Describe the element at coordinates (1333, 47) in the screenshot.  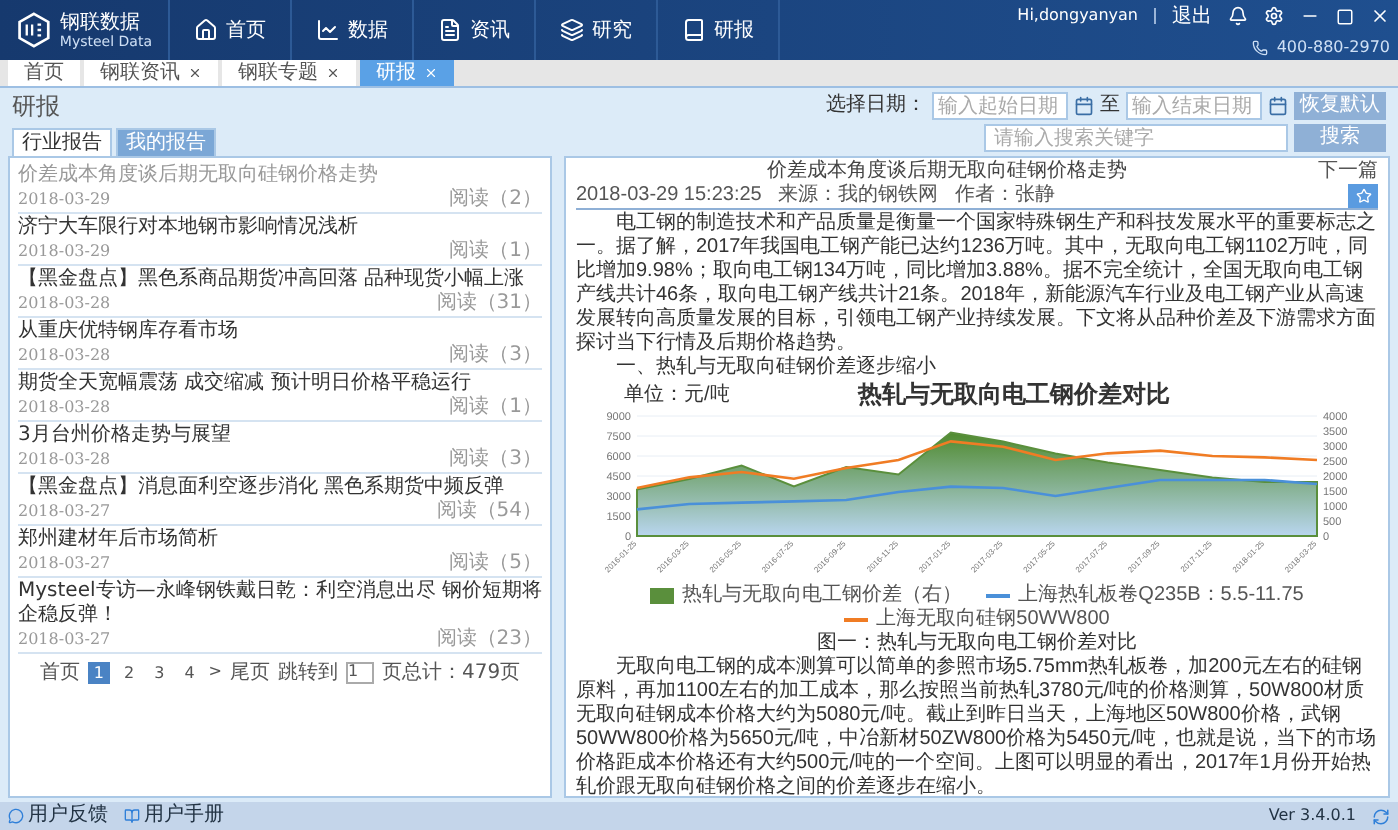
I see `phone-number: 400-880-2970` at that location.